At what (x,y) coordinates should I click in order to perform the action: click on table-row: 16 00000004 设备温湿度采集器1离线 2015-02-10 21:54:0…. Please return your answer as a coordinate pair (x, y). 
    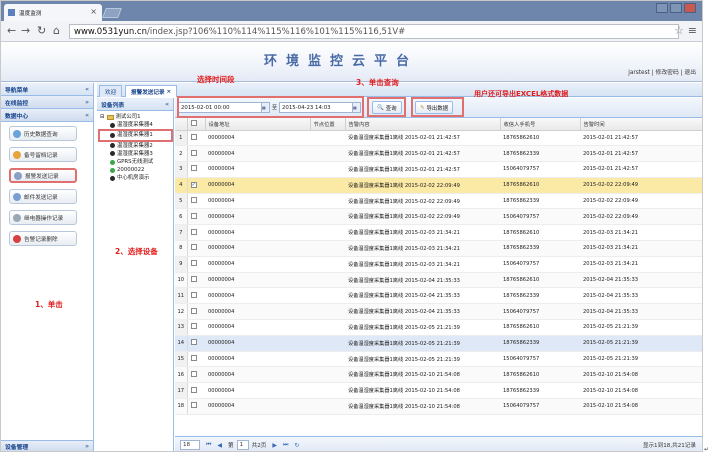
    Looking at the image, I should click on (438, 375).